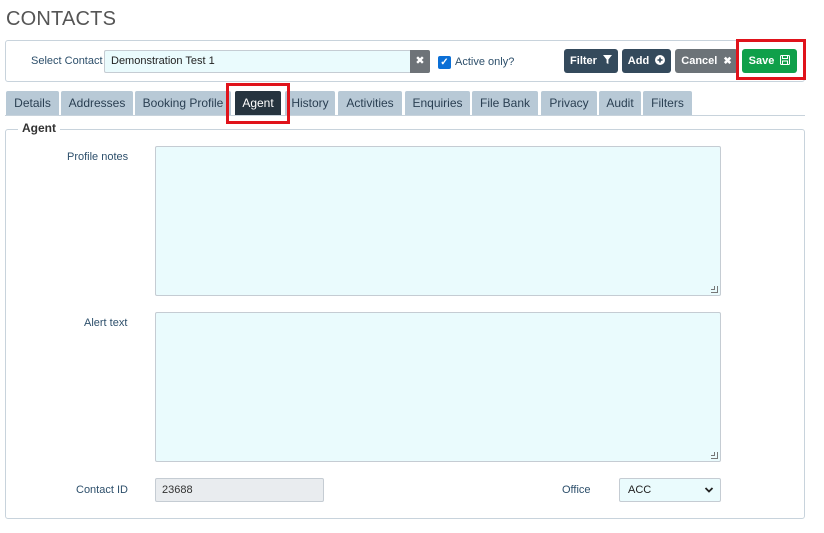 This screenshot has width=824, height=533. I want to click on cancel-button-label: Cancel, so click(699, 61).